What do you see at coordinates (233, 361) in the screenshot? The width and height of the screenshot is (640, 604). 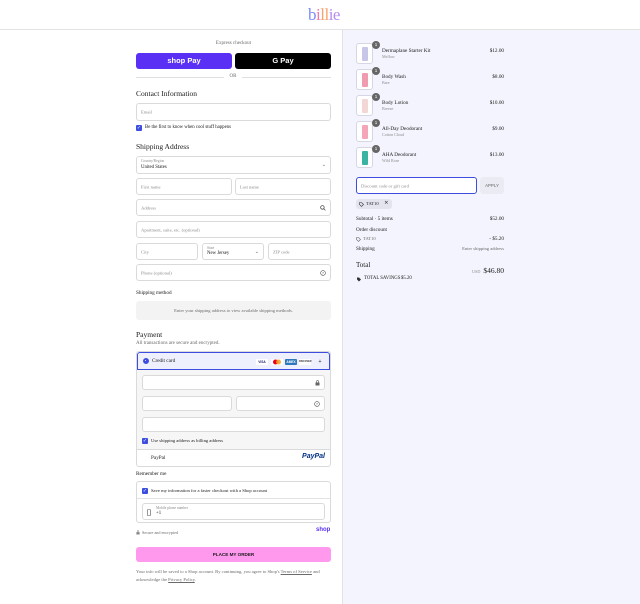 I see `credit-card-option: Credit card VISA AMEX DISCOVER +` at bounding box center [233, 361].